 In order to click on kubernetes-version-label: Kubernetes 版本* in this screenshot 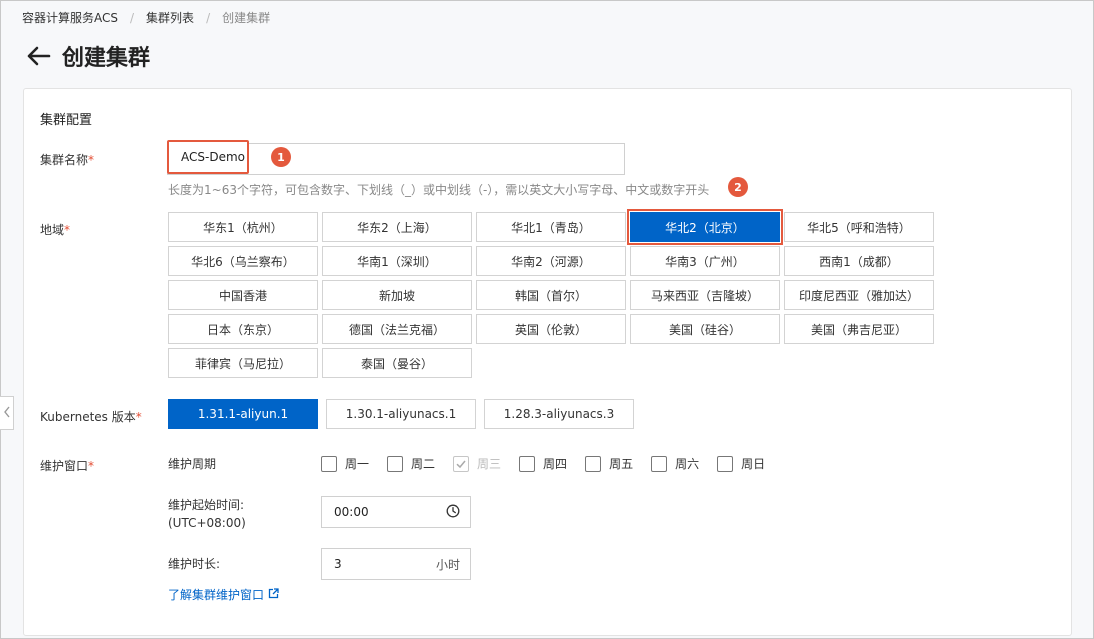, I will do `click(91, 417)`.